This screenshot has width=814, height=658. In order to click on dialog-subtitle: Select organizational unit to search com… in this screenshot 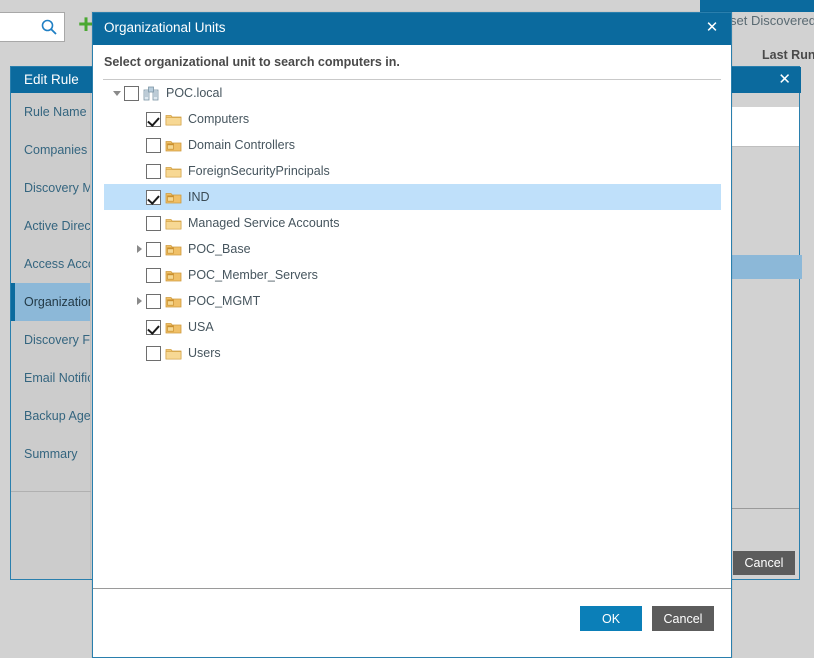, I will do `click(252, 62)`.